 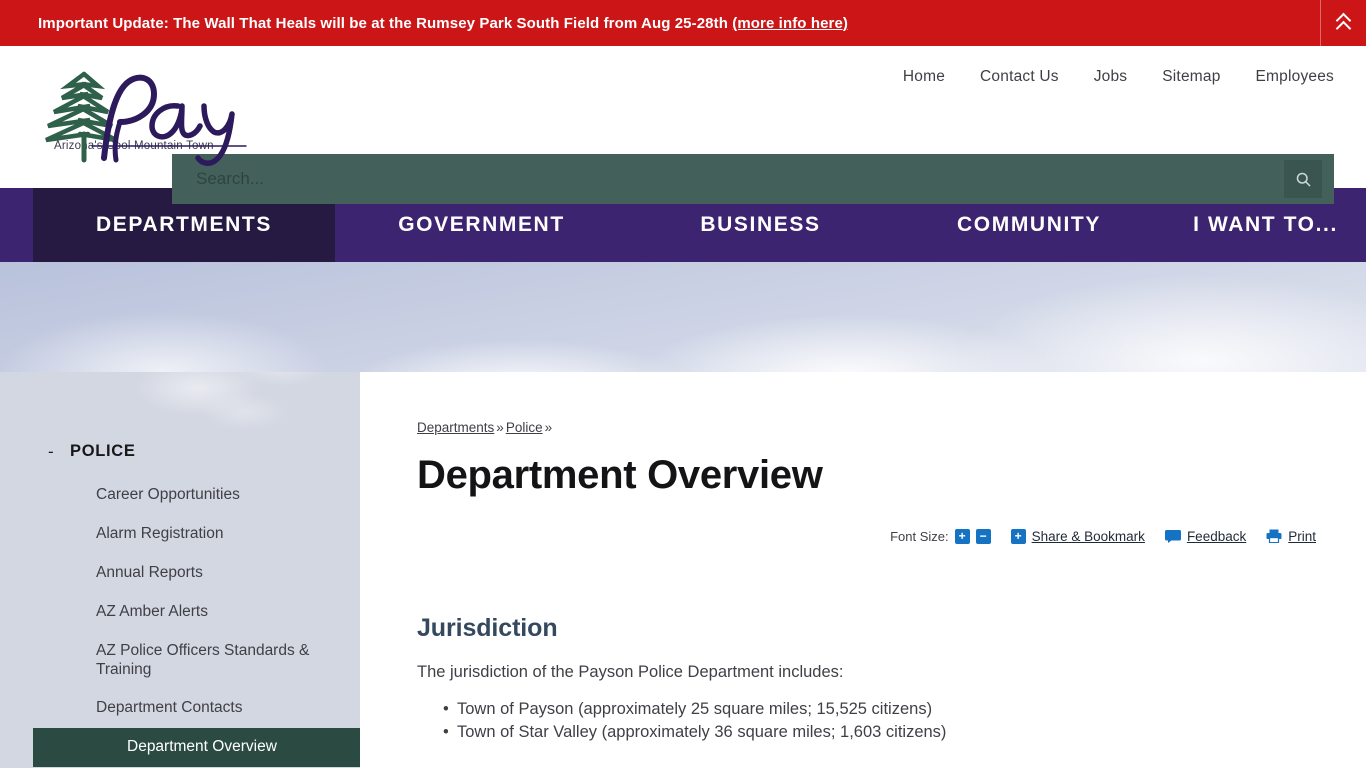 What do you see at coordinates (180, 708) in the screenshot?
I see `sidebar-item-department-contacts: Department Contacts` at bounding box center [180, 708].